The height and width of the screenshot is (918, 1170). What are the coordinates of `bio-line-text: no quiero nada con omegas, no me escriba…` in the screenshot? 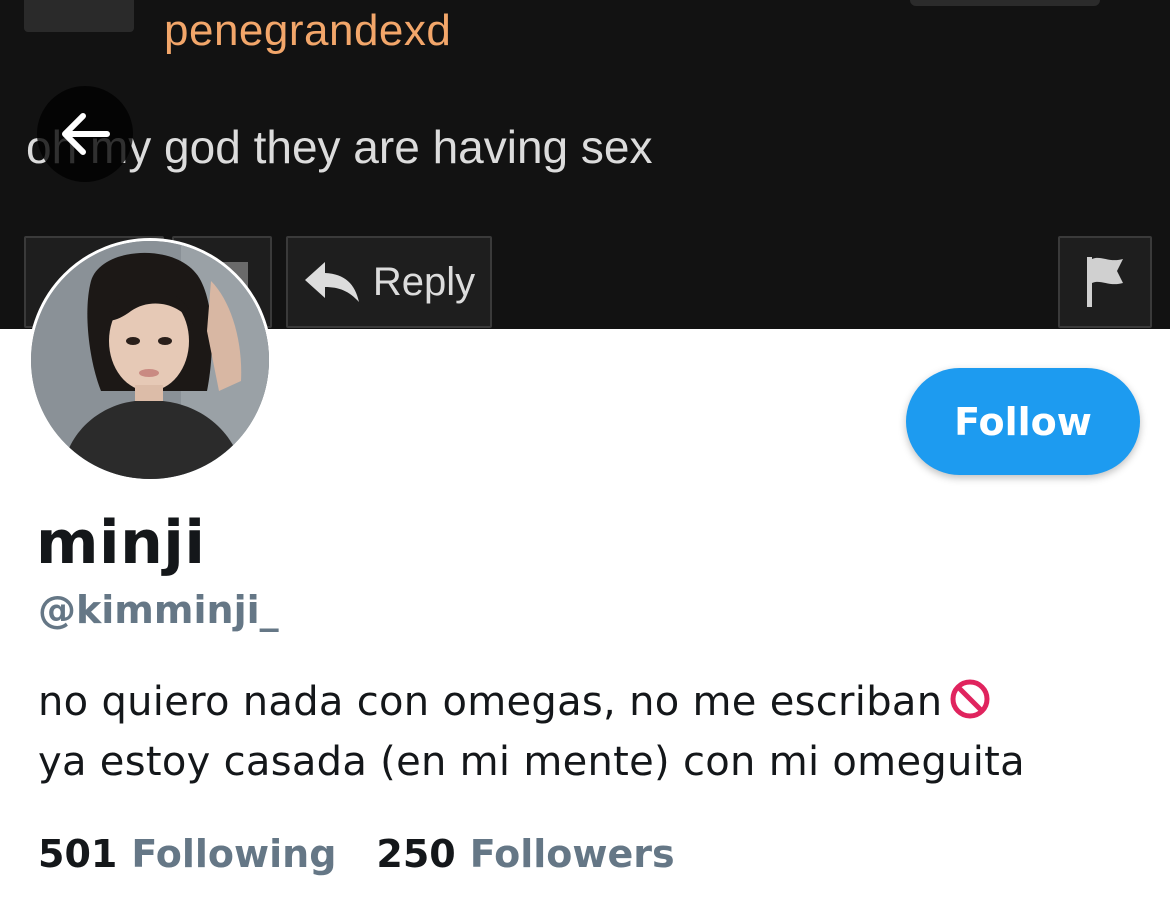 It's located at (490, 702).